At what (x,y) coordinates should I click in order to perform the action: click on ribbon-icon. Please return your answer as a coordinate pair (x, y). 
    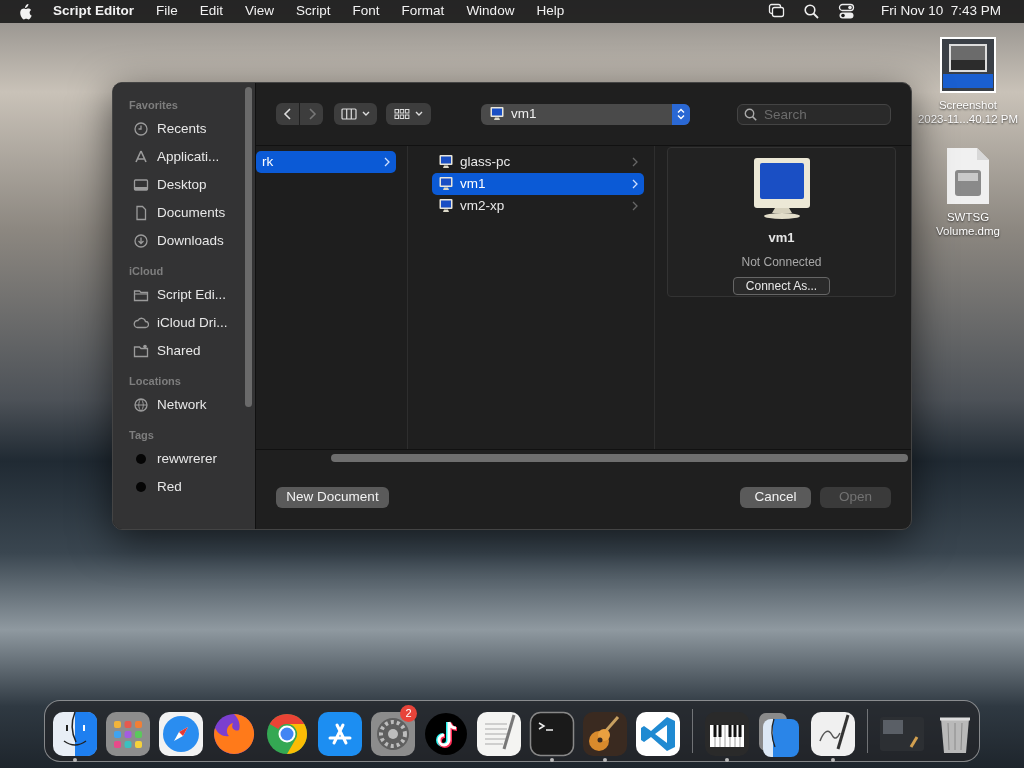
    Looking at the image, I should click on (658, 734).